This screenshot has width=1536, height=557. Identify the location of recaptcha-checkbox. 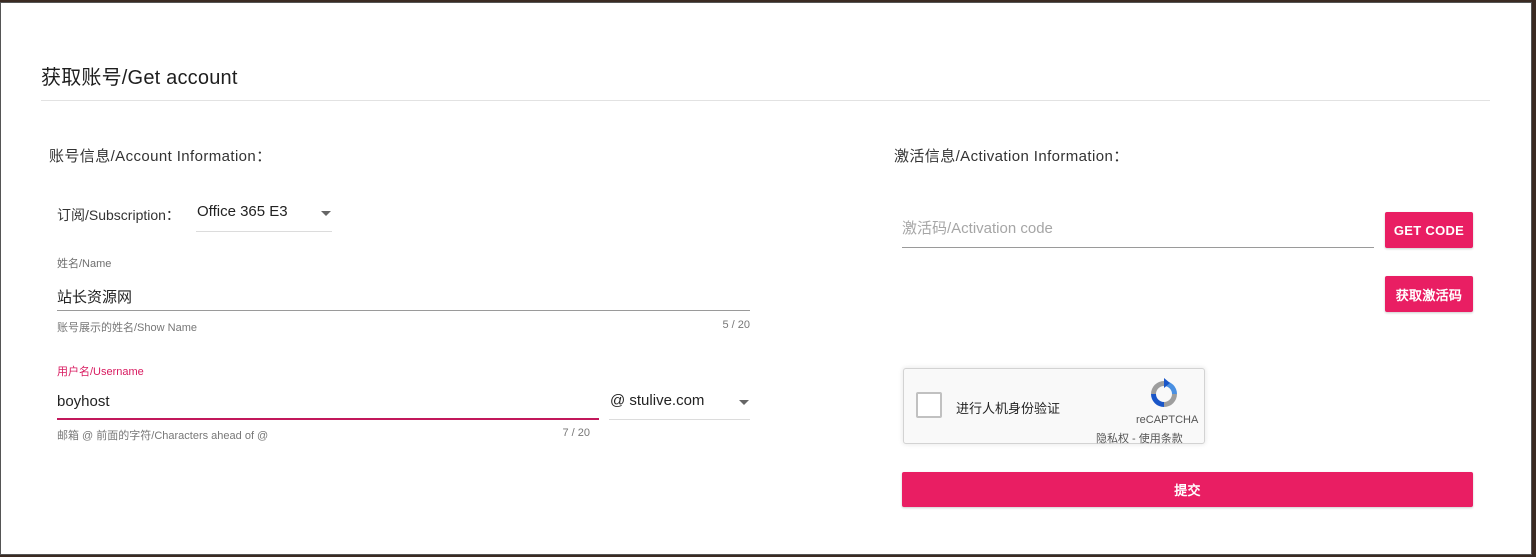
(929, 405).